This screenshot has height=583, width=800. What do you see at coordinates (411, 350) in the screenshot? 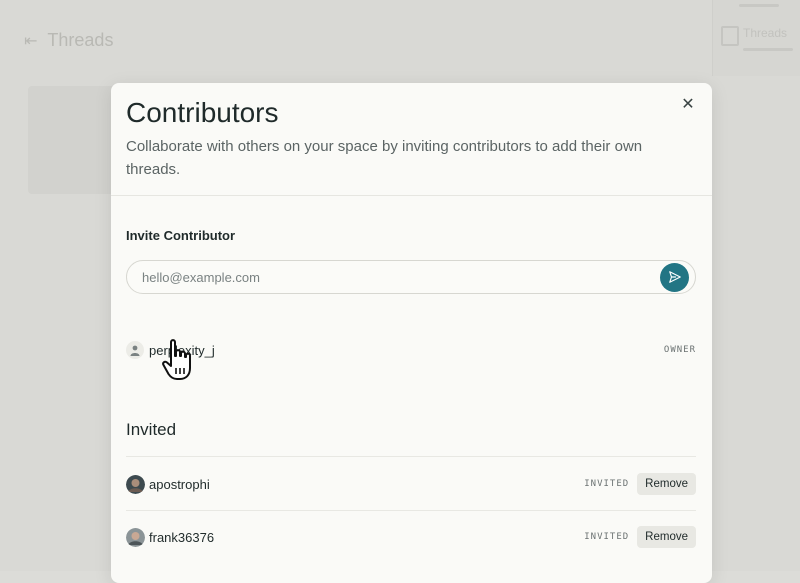
I see `owner-row: perplexity_j OWNER` at bounding box center [411, 350].